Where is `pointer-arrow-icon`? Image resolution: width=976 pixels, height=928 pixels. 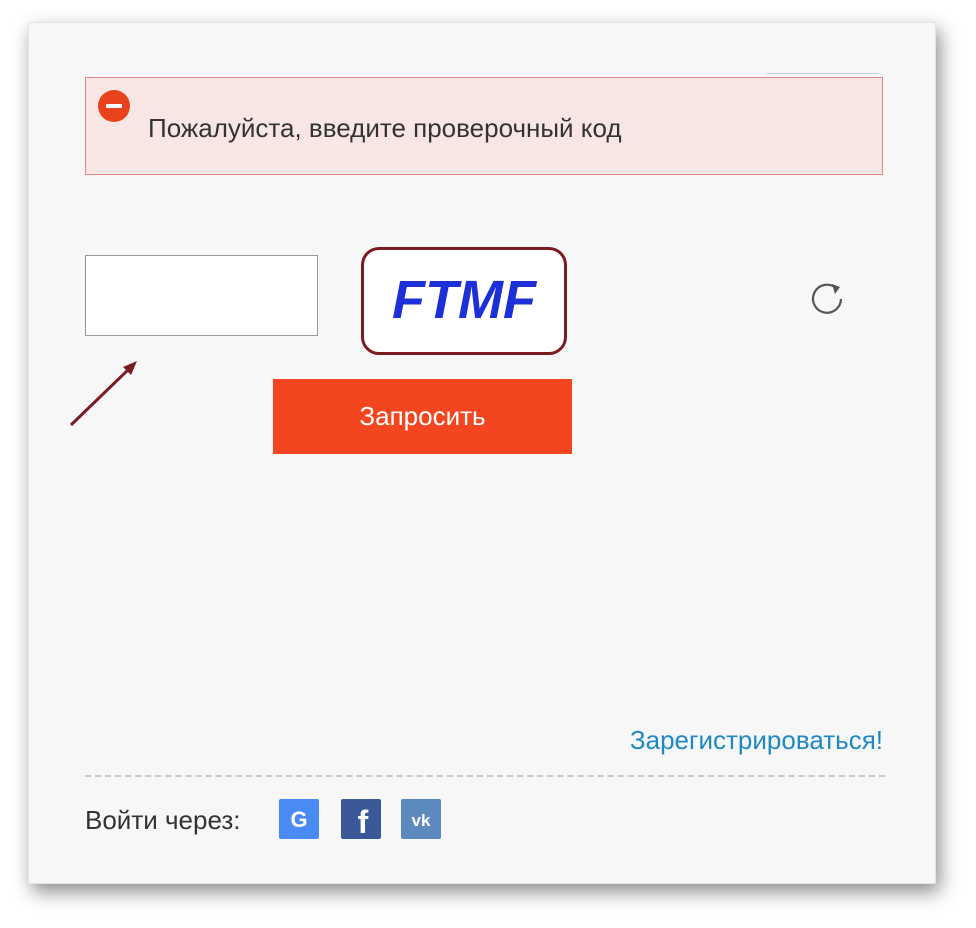 pointer-arrow-icon is located at coordinates (103, 394).